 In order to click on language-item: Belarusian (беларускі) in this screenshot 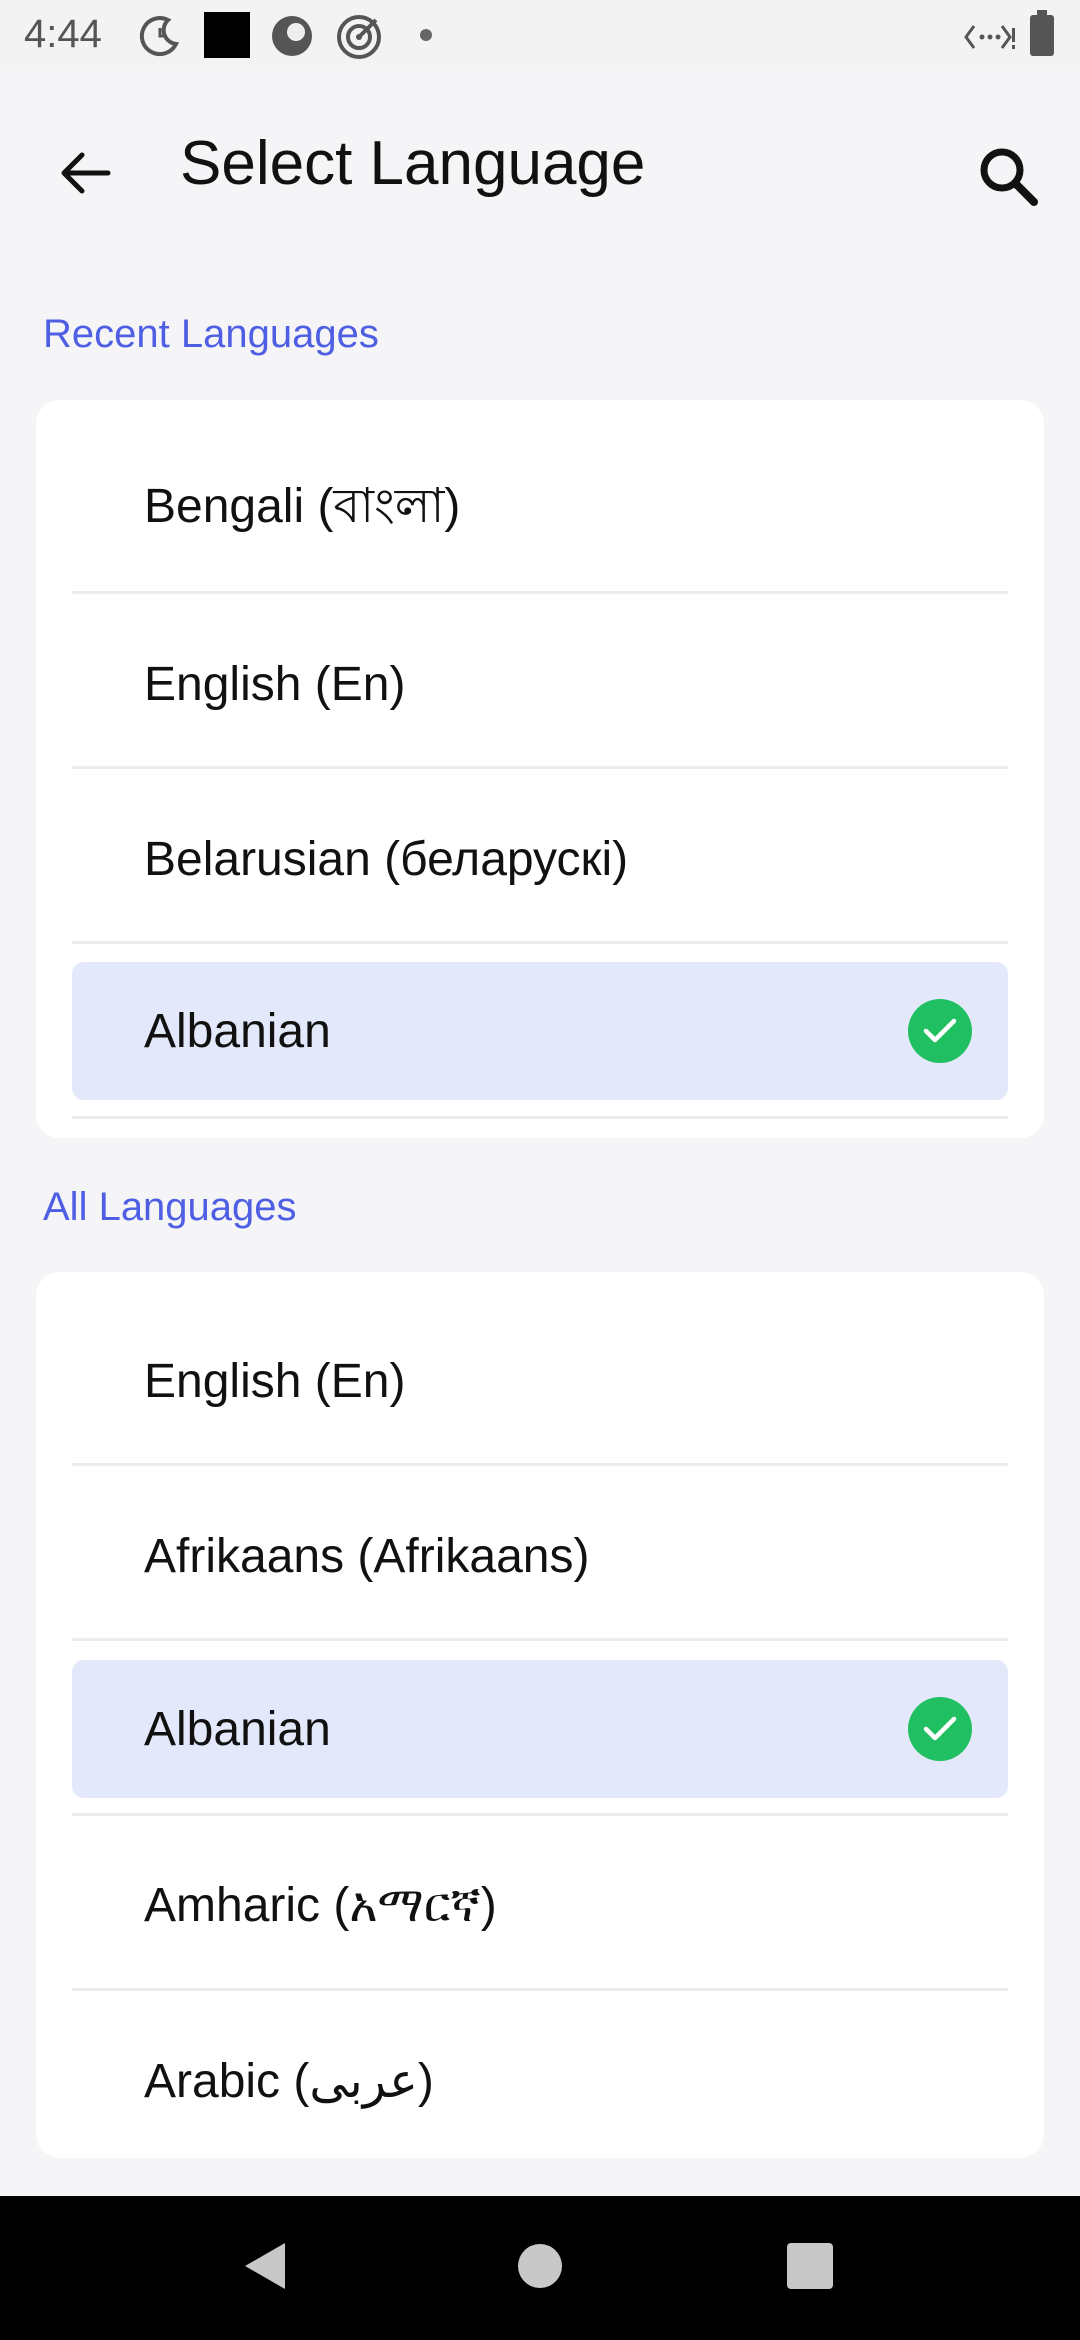, I will do `click(540, 859)`.